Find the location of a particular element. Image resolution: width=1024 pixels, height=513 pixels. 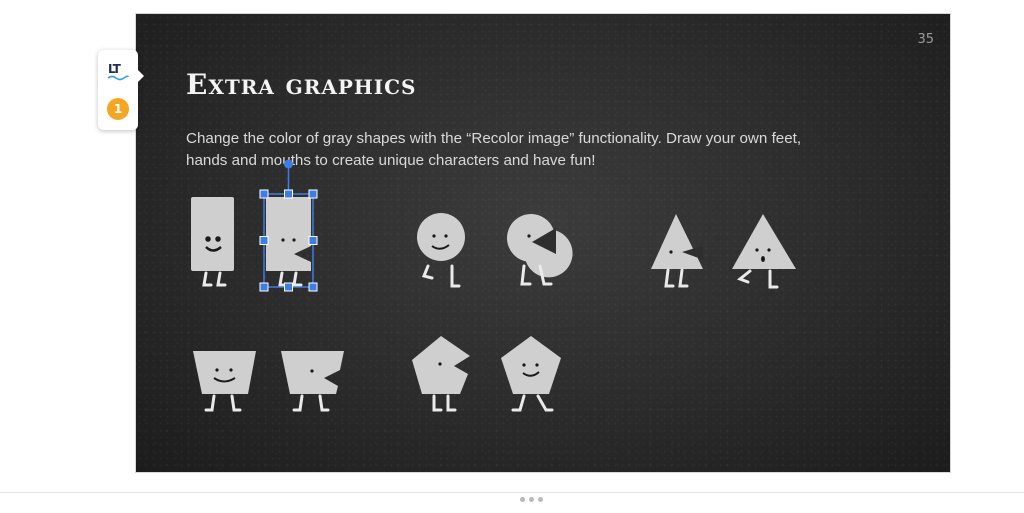

rectangle-character-smile is located at coordinates (212, 242).